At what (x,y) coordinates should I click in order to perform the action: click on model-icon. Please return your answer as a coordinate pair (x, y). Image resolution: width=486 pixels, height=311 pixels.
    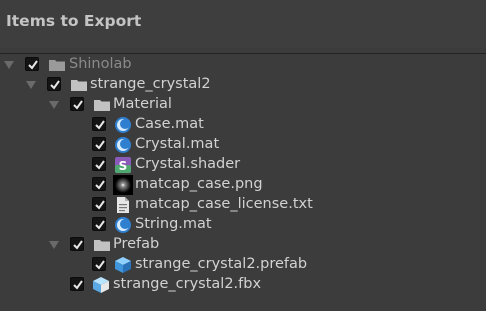
    Looking at the image, I should click on (101, 285).